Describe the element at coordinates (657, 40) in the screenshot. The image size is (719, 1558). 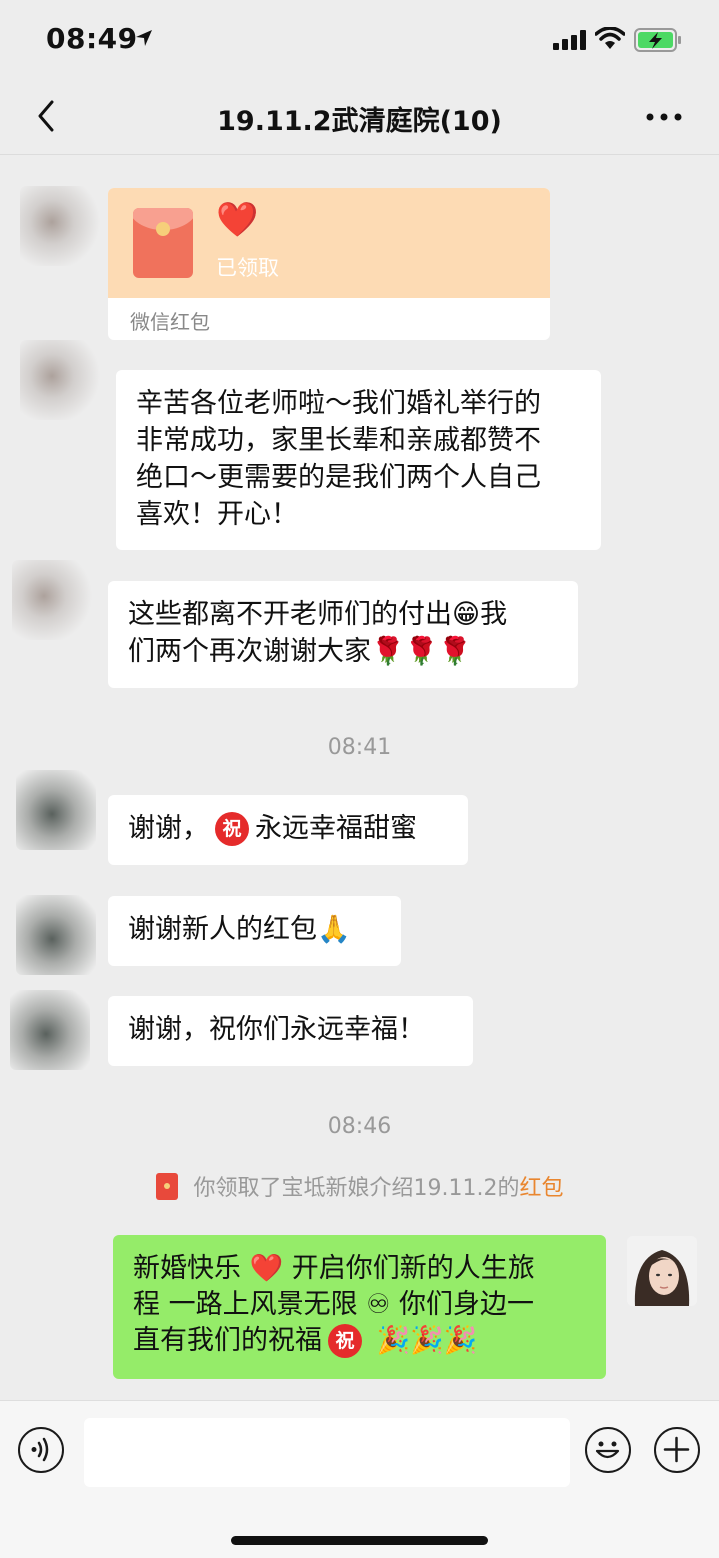
I see `battery-charging-icon` at that location.